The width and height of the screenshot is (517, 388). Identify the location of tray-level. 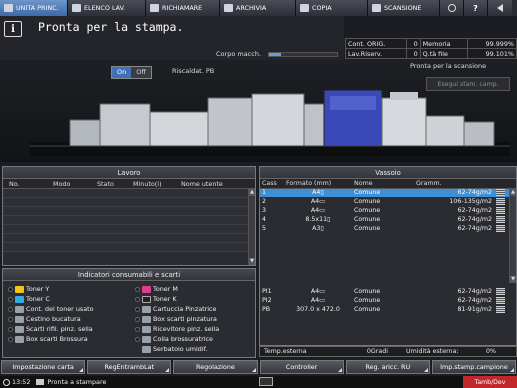
(505, 300).